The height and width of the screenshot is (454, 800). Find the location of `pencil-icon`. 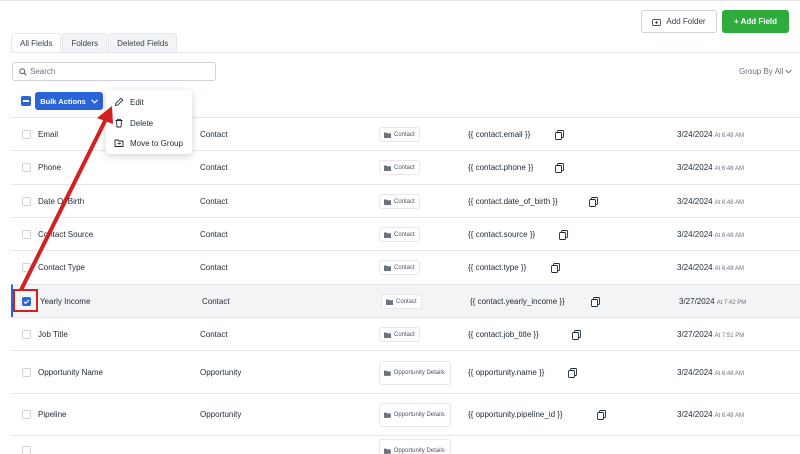

pencil-icon is located at coordinates (119, 102).